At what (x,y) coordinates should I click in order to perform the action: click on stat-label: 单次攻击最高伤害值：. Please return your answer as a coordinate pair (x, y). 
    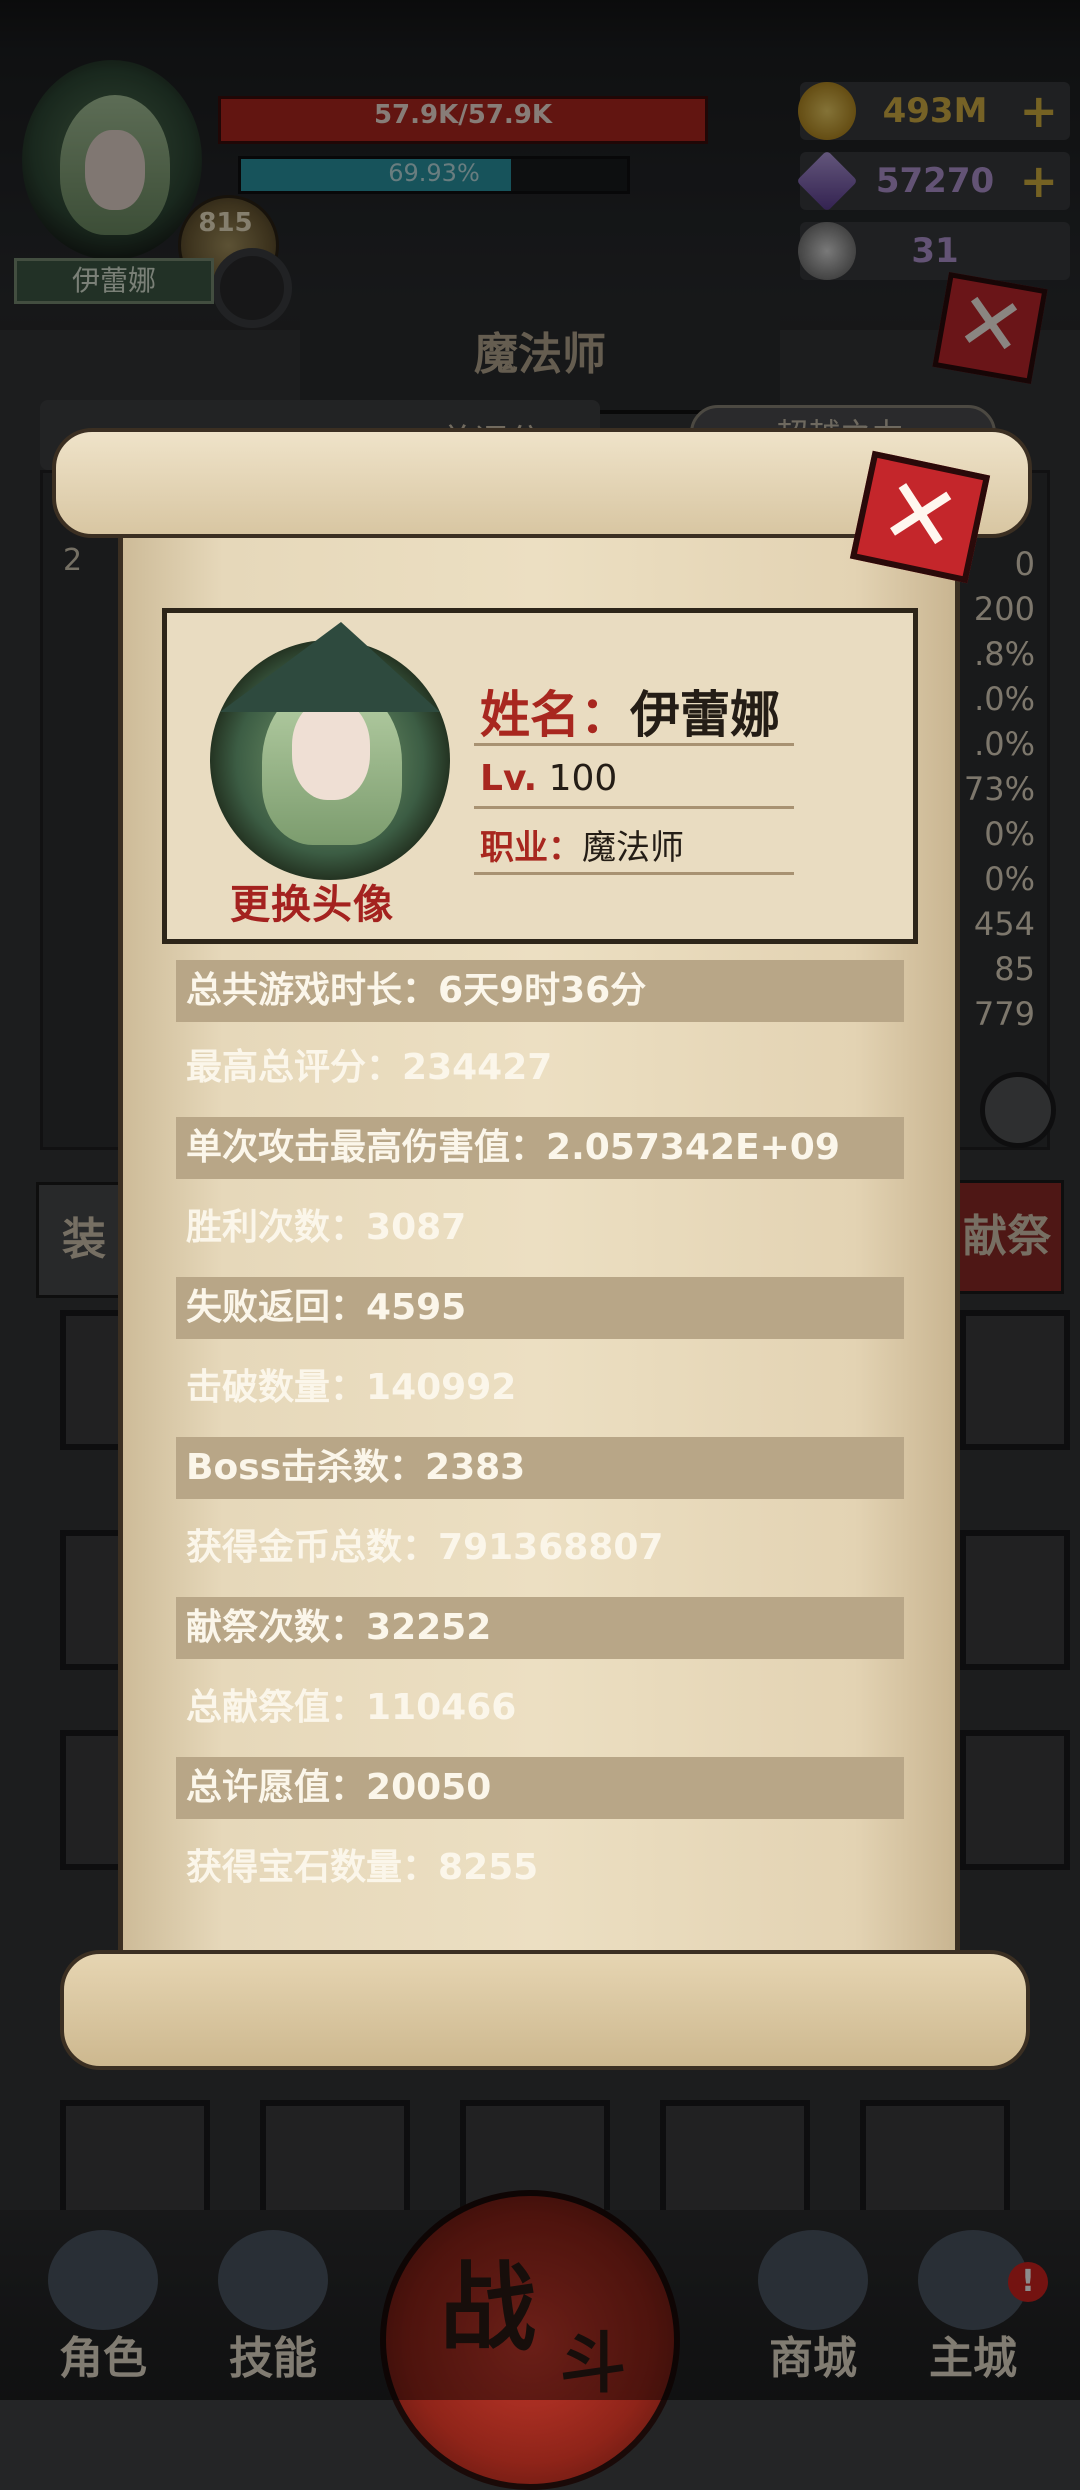
    Looking at the image, I should click on (366, 1147).